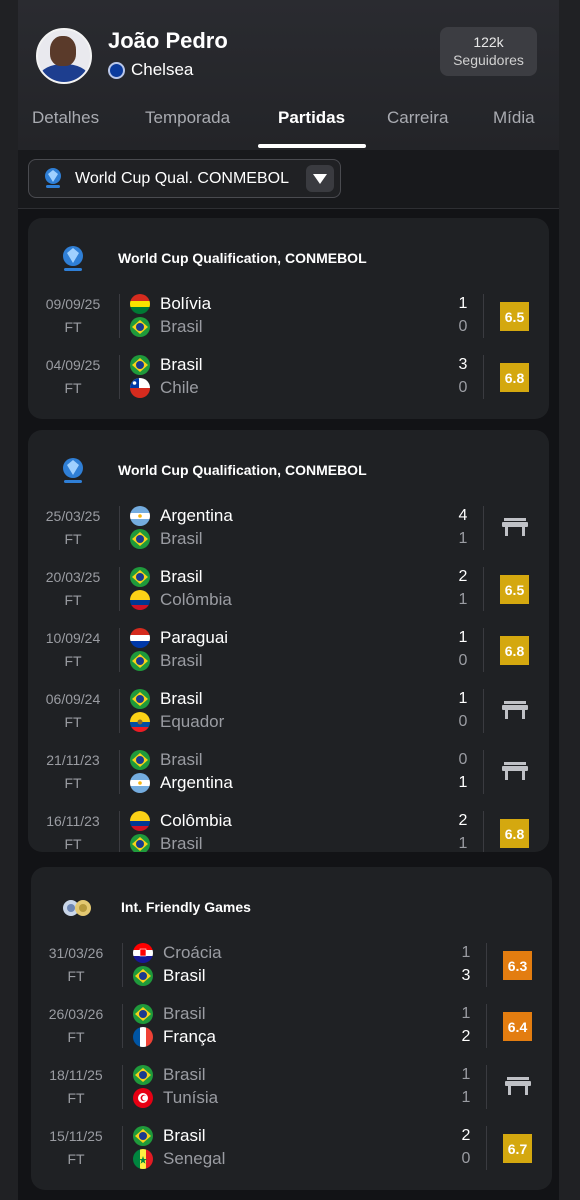 Image resolution: width=580 pixels, height=1200 pixels. What do you see at coordinates (73, 304) in the screenshot?
I see `match-date: 09/09/25` at bounding box center [73, 304].